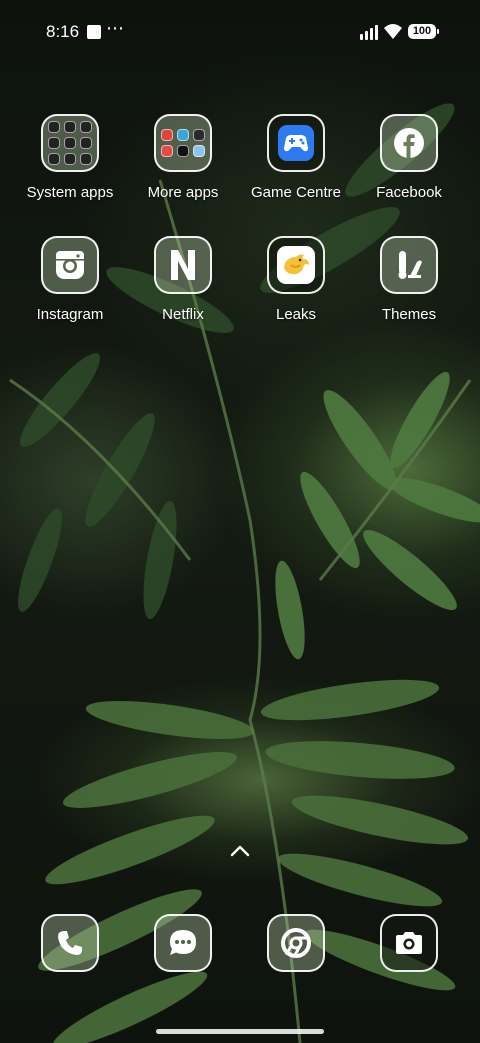 The width and height of the screenshot is (480, 1043). What do you see at coordinates (409, 314) in the screenshot?
I see `app-label: Themes` at bounding box center [409, 314].